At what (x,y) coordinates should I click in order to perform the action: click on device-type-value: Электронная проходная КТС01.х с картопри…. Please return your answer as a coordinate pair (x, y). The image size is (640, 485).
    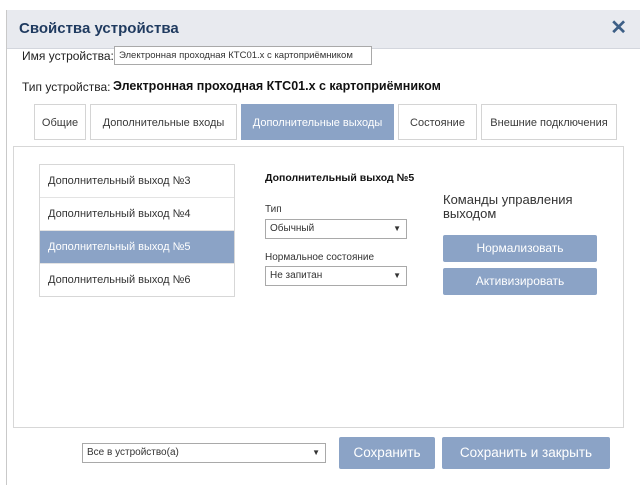
    Looking at the image, I should click on (277, 86).